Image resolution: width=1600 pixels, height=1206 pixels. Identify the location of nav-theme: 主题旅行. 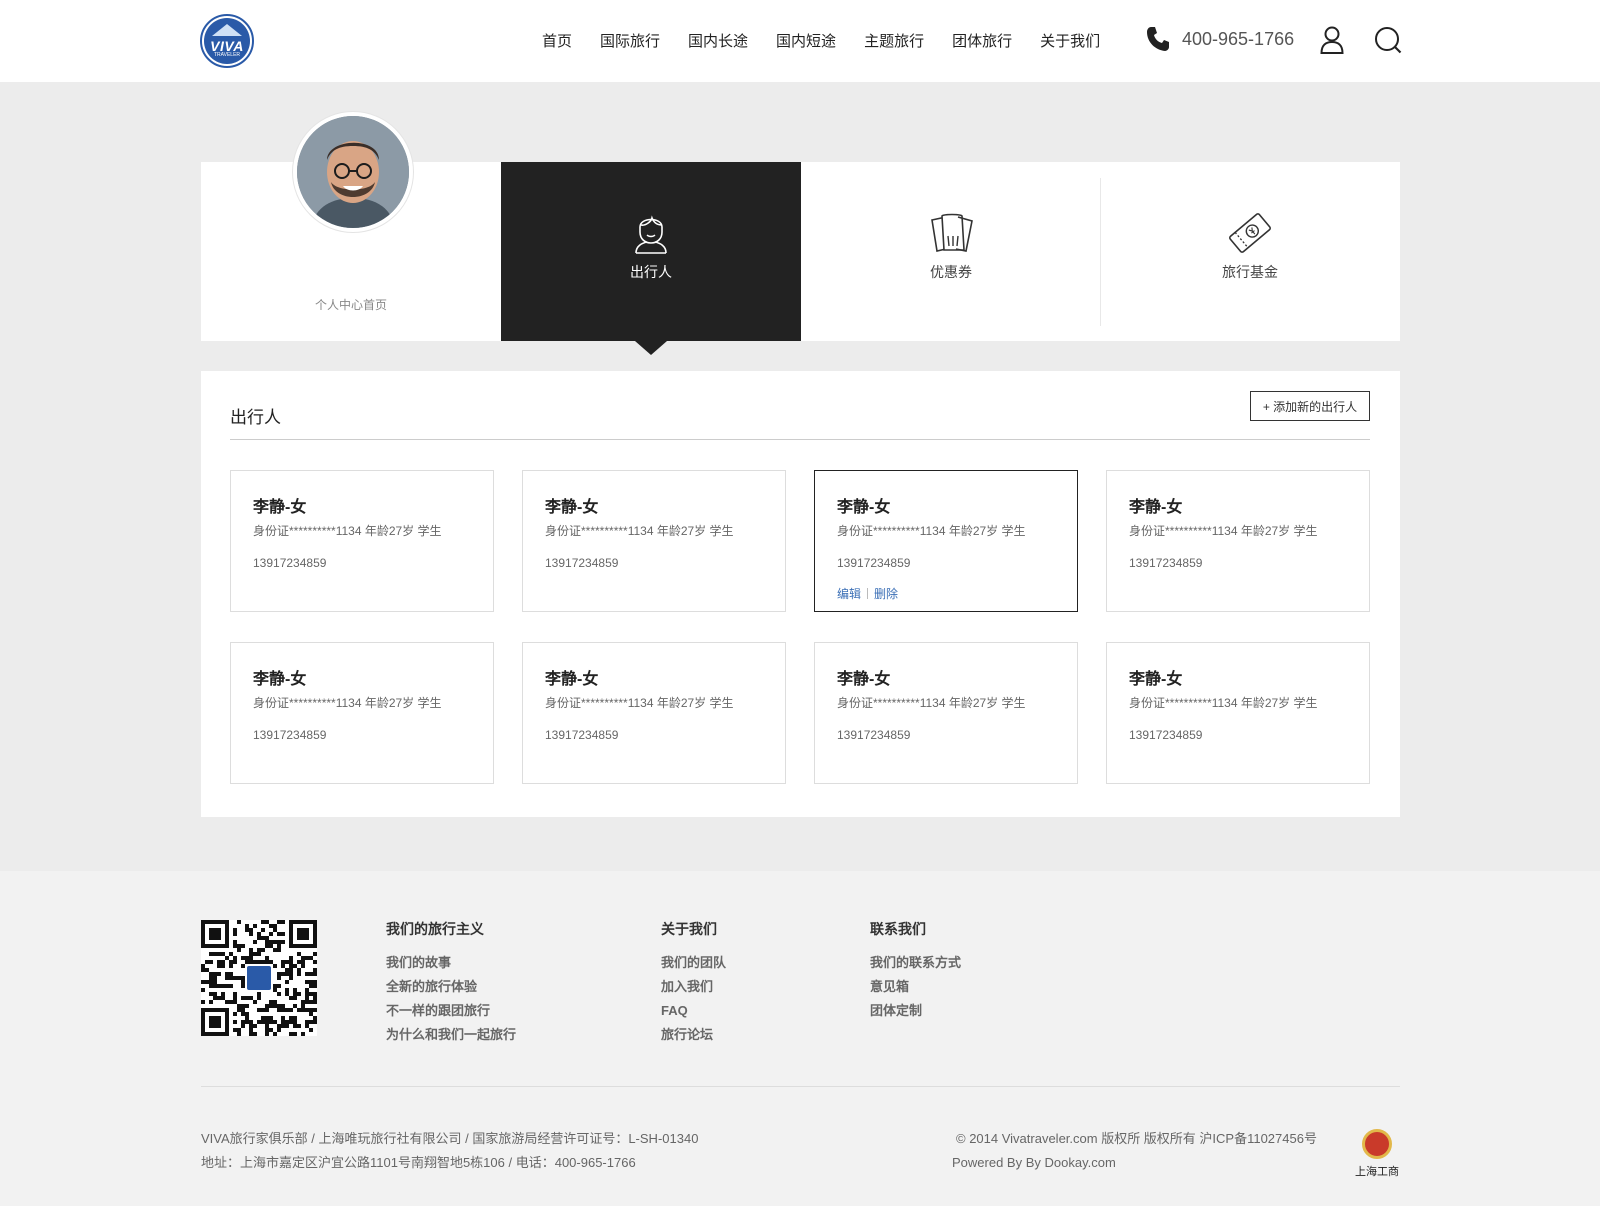
(894, 40).